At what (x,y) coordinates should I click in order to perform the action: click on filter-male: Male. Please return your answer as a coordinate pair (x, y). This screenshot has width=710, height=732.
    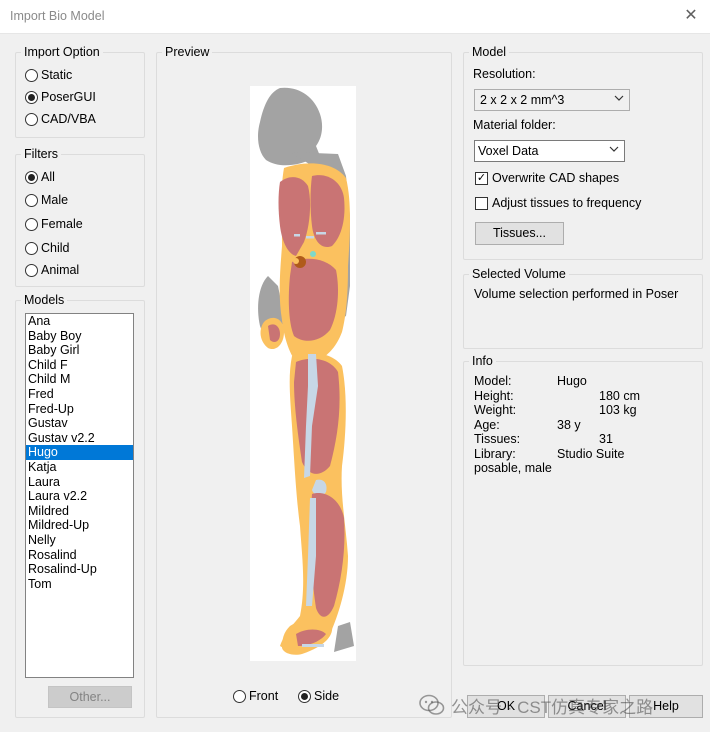
    Looking at the image, I should click on (46, 200).